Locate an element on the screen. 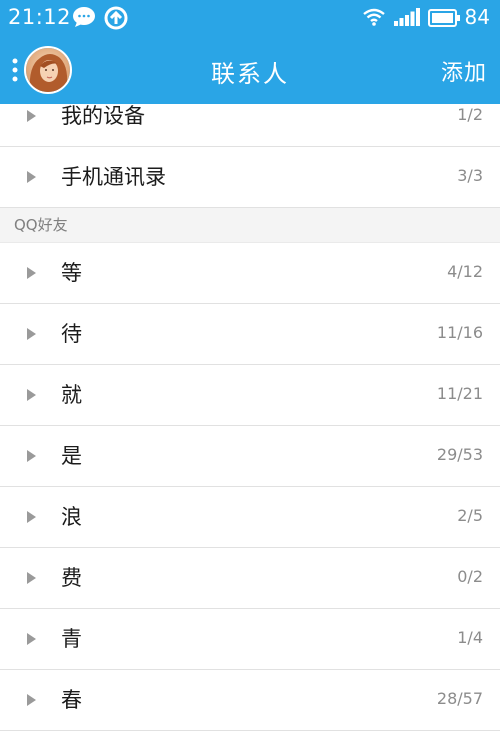  group-row: 费 0/2 is located at coordinates (250, 578).